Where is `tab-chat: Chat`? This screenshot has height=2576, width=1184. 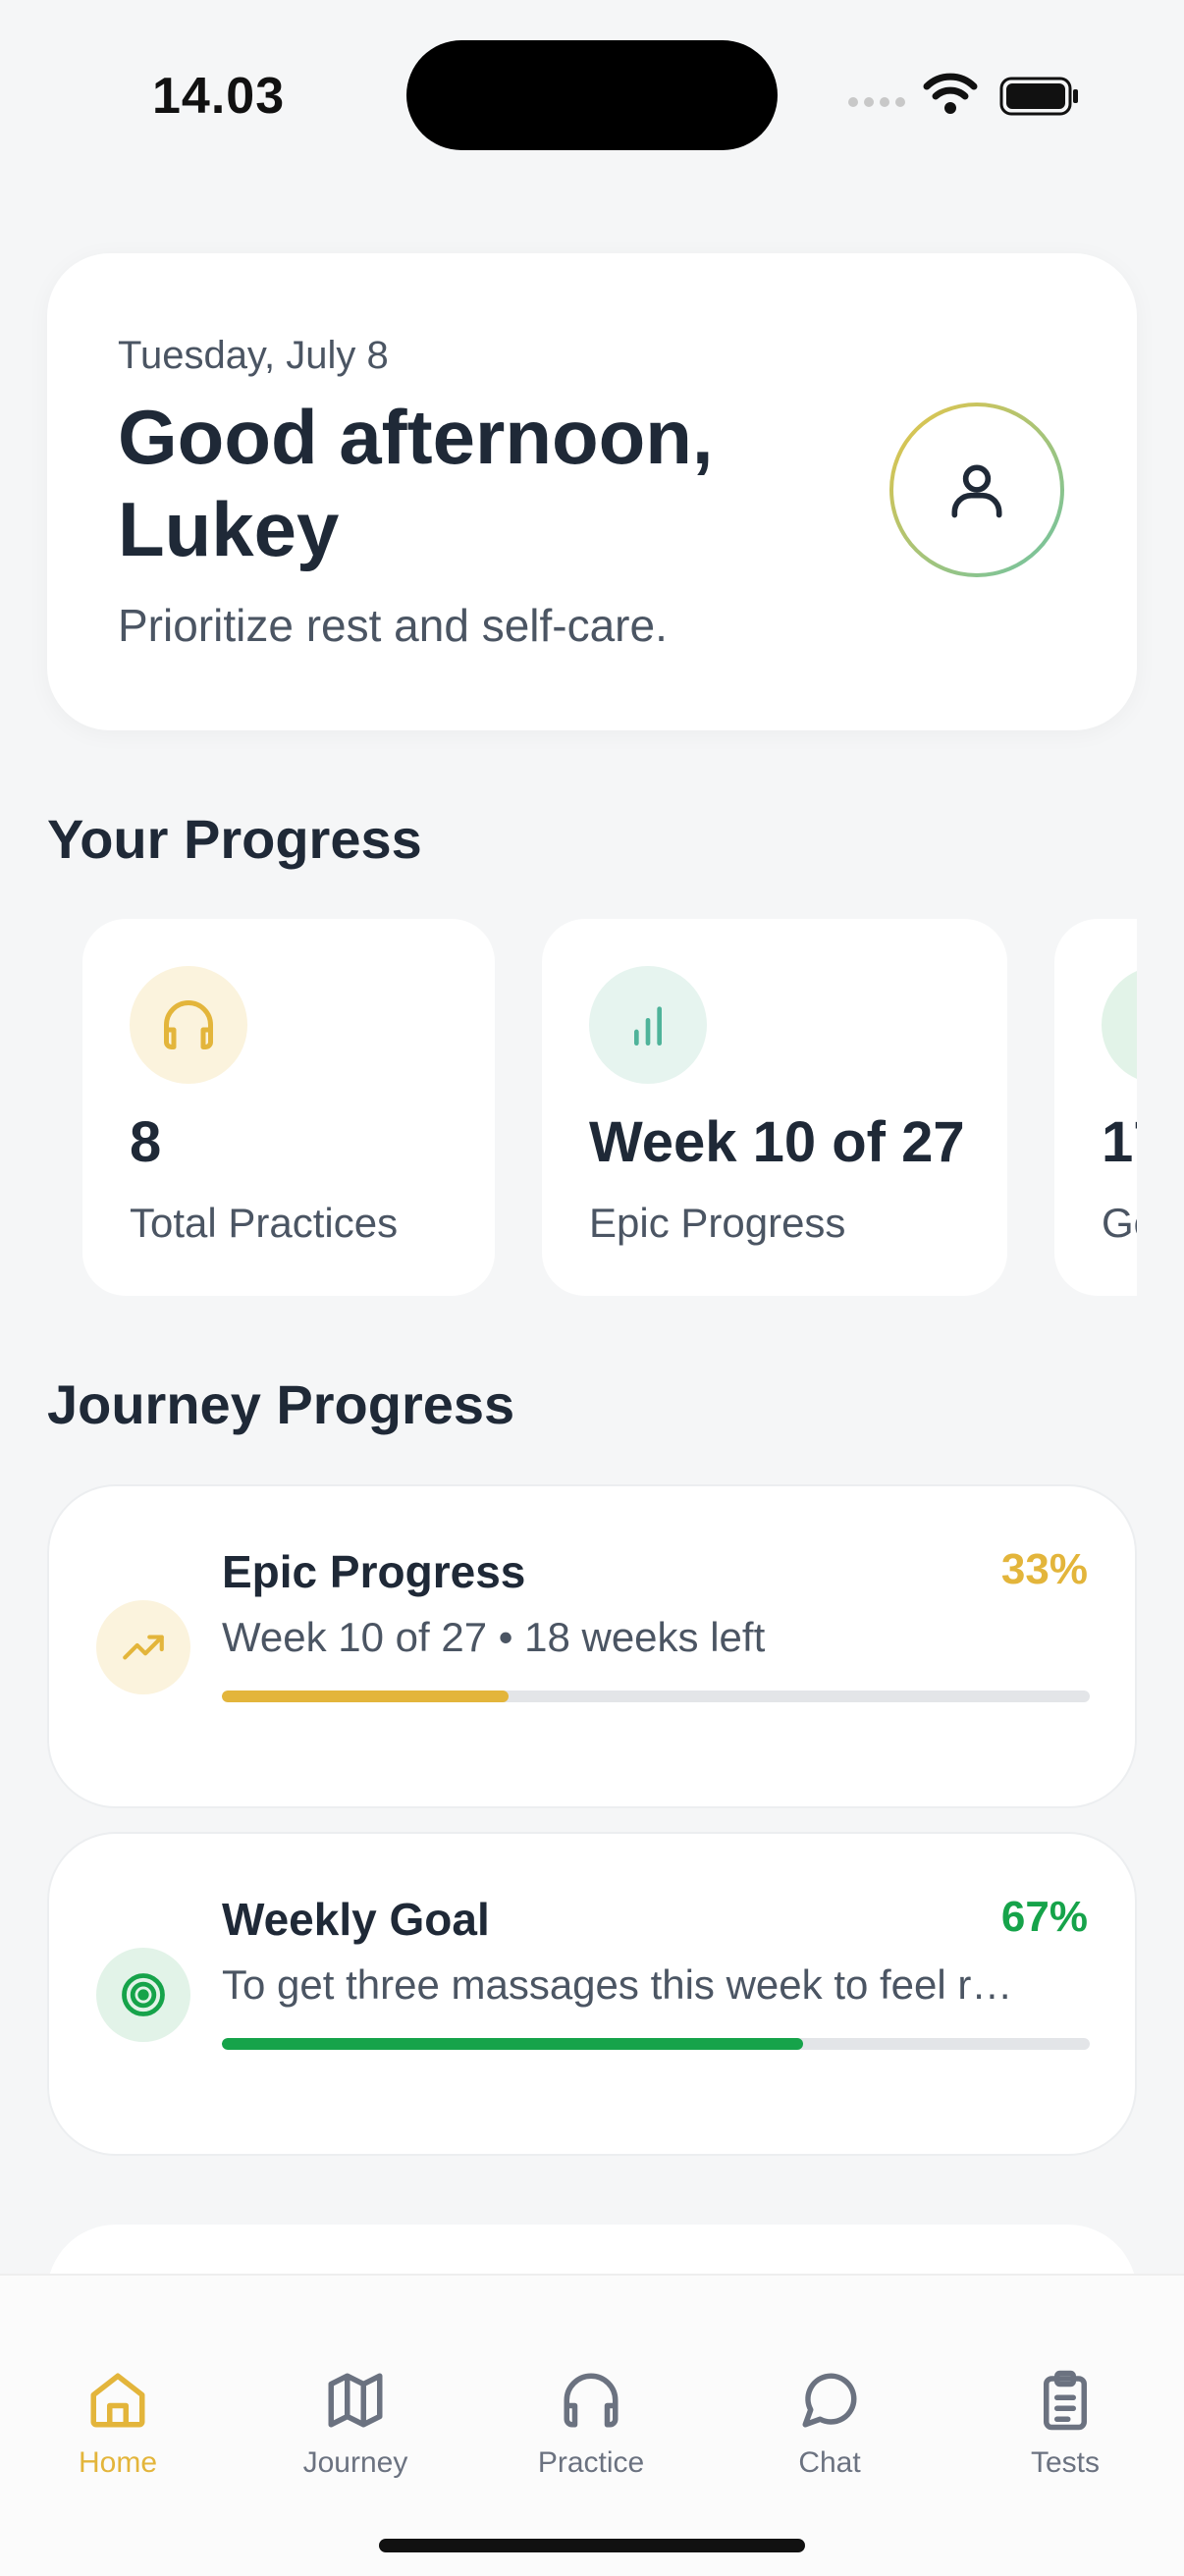
tab-chat: Chat is located at coordinates (829, 2424).